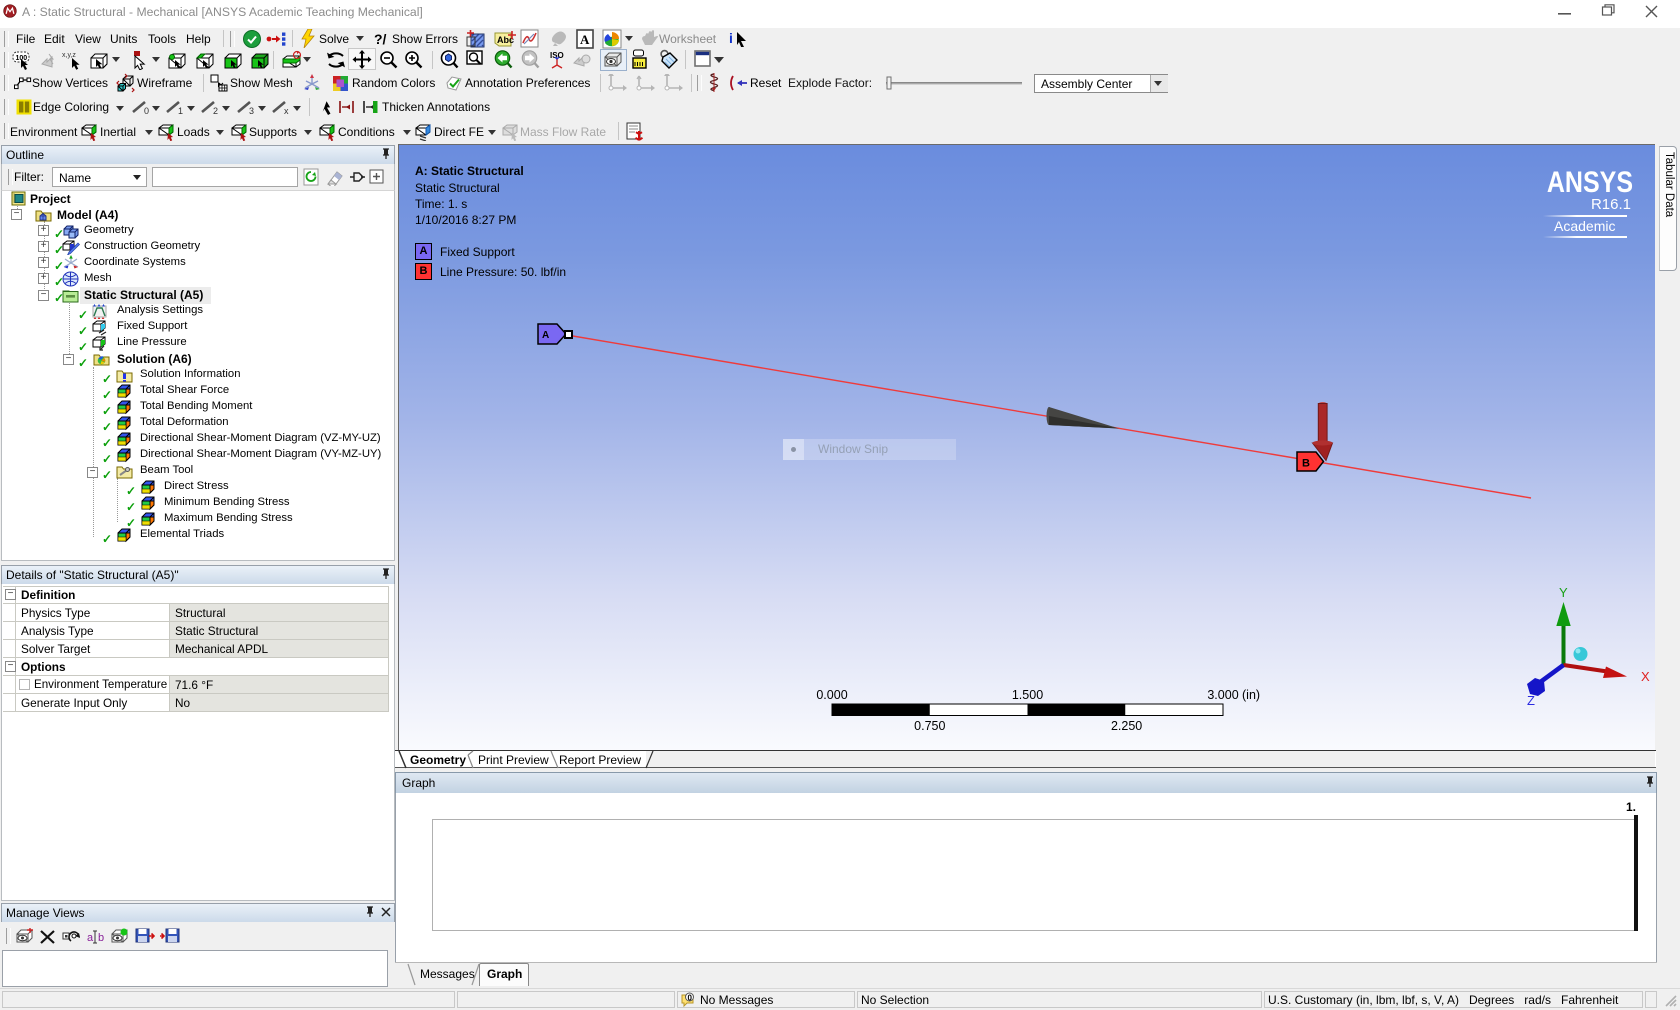  I want to click on svg-text: (in), so click(1251, 695).